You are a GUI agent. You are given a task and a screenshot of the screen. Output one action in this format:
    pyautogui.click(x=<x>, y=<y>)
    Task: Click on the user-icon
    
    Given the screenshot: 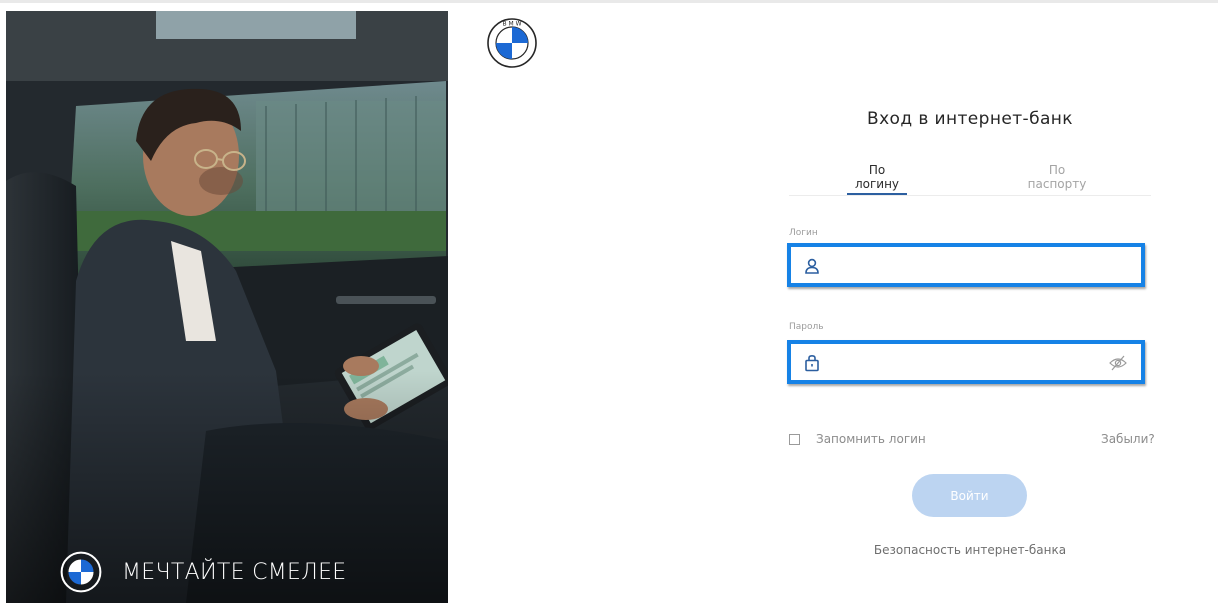 What is the action you would take?
    pyautogui.click(x=812, y=266)
    